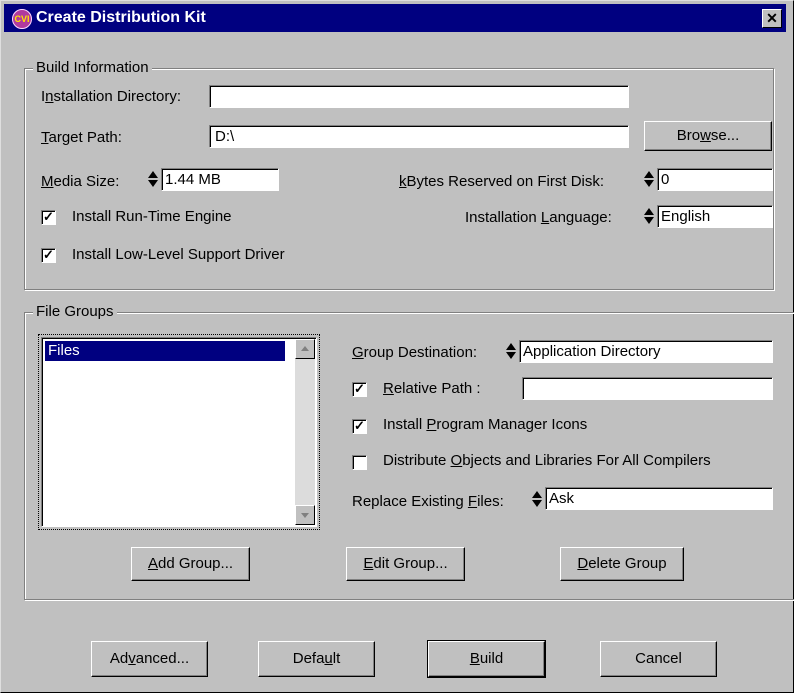 The height and width of the screenshot is (693, 794). Describe the element at coordinates (485, 424) in the screenshot. I see `install-pm-icons-label: Install Program Manager Icons` at that location.